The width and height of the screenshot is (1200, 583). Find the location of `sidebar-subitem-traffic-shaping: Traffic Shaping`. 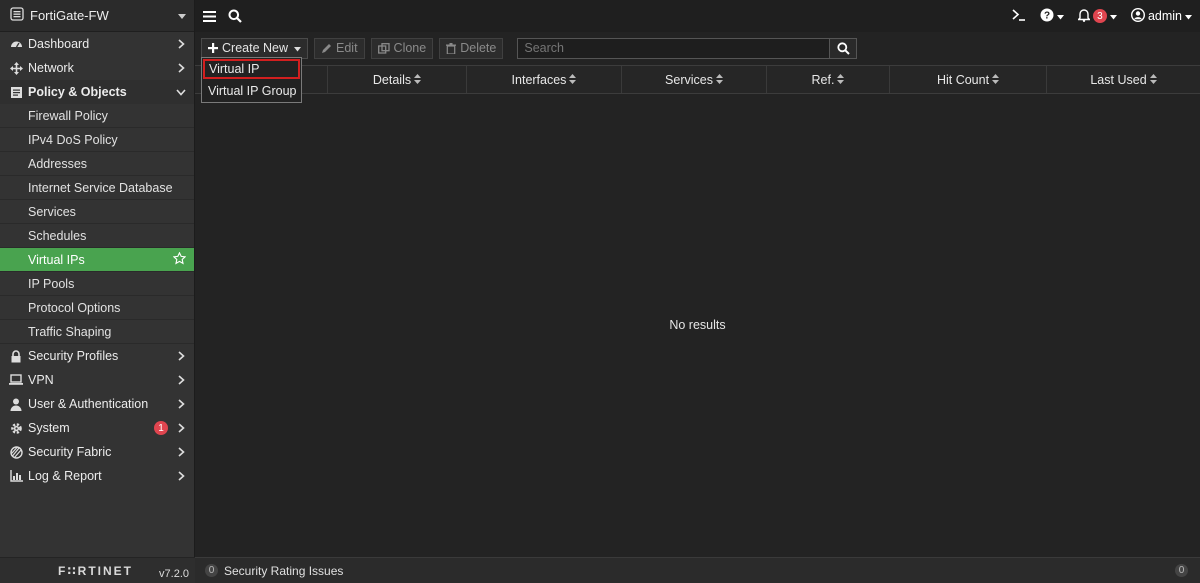

sidebar-subitem-traffic-shaping: Traffic Shaping is located at coordinates (97, 332).